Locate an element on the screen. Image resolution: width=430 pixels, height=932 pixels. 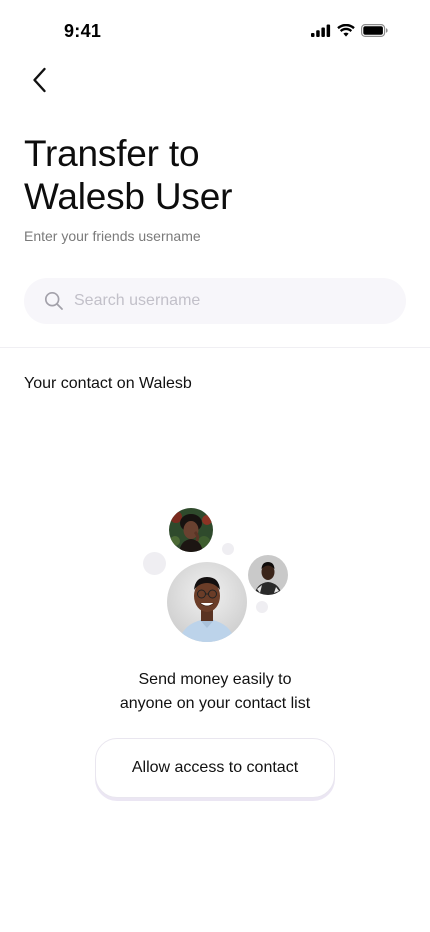
page-title-line-1: Transfer to is located at coordinates (112, 153).